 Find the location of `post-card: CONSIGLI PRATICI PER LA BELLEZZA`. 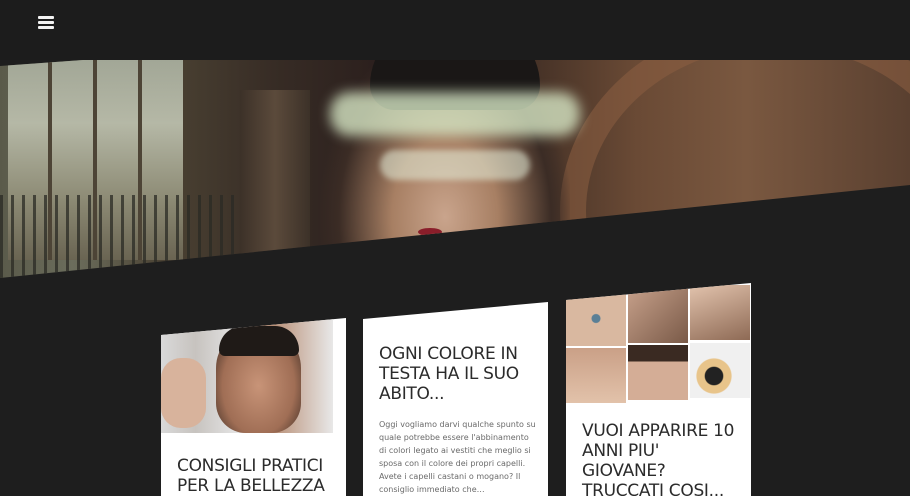

post-card: CONSIGLI PRATICI PER LA BELLEZZA is located at coordinates (253, 407).